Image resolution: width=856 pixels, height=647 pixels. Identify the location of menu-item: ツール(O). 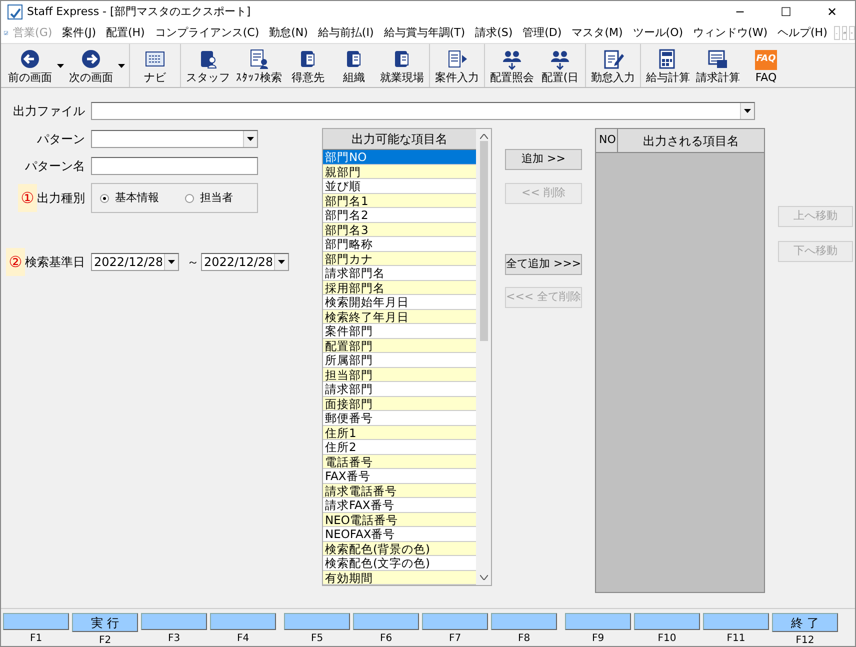
(658, 33).